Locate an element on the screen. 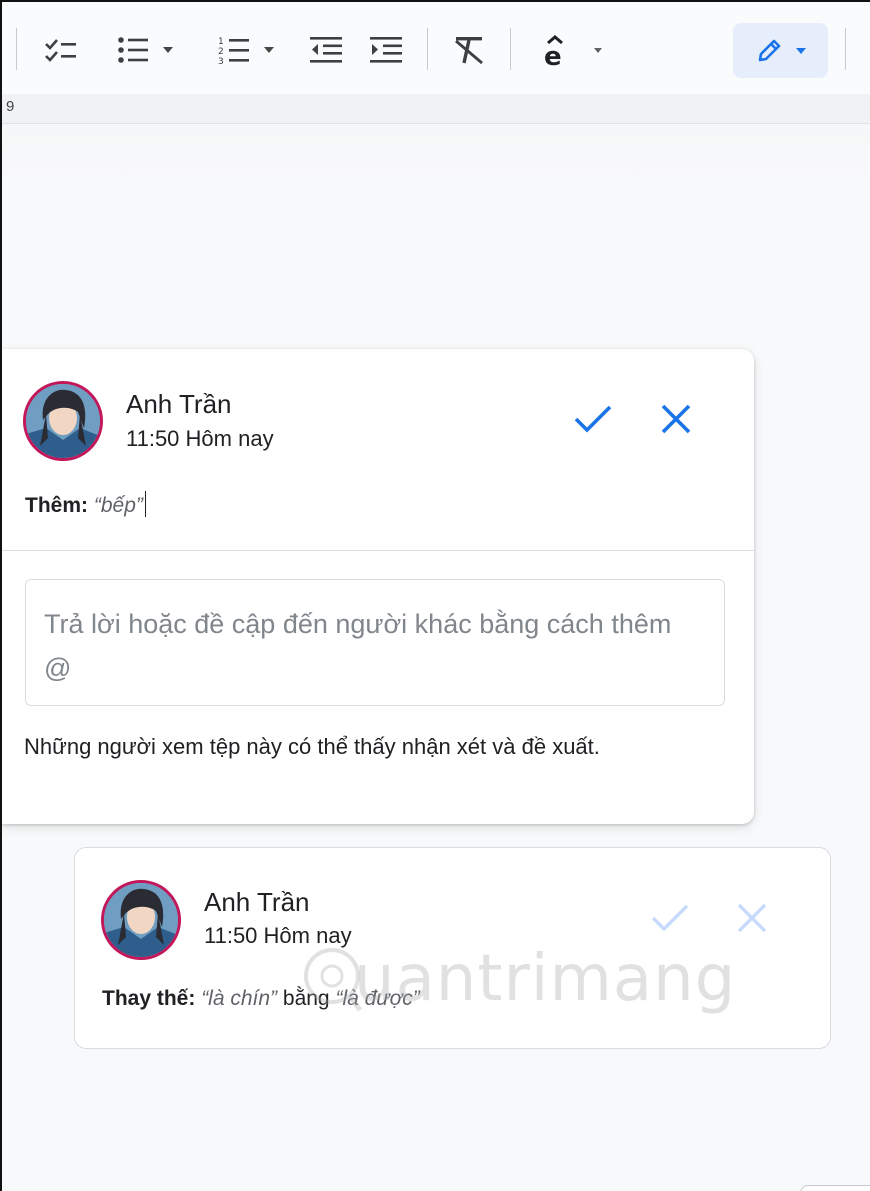 This screenshot has height=1191, width=870. toolbar: 1 2 3 e is located at coordinates (436, 48).